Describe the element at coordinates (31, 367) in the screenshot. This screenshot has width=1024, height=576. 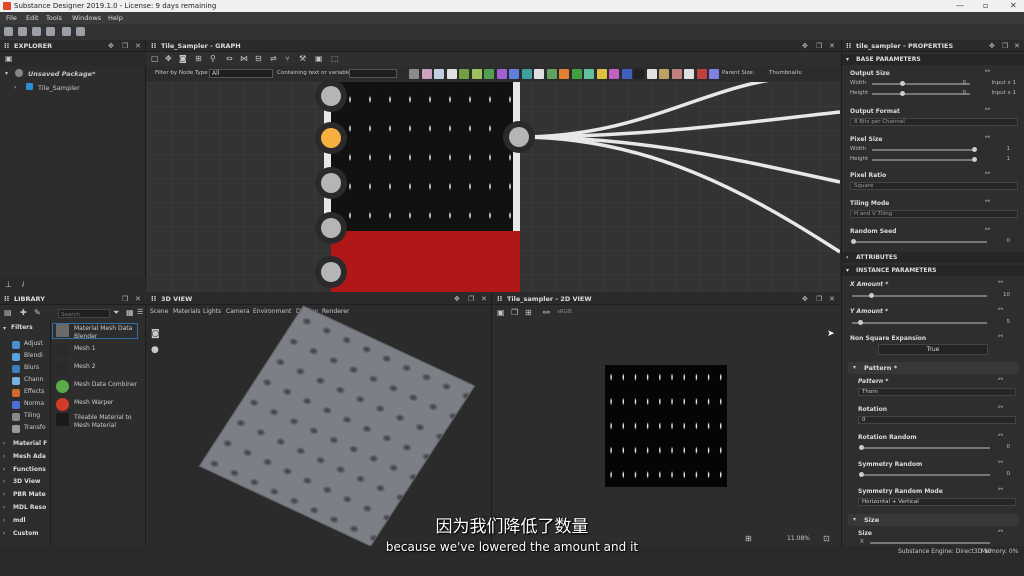
I see `filter-item: Blurs` at that location.